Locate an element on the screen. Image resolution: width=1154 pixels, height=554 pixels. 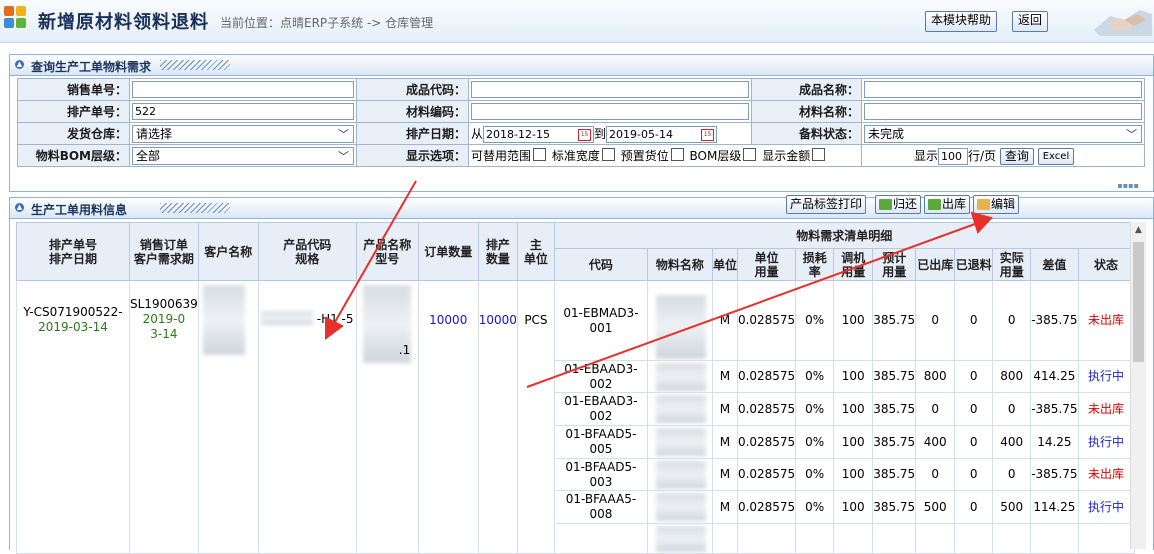
material-code-label: 材料编码： is located at coordinates (412, 111).